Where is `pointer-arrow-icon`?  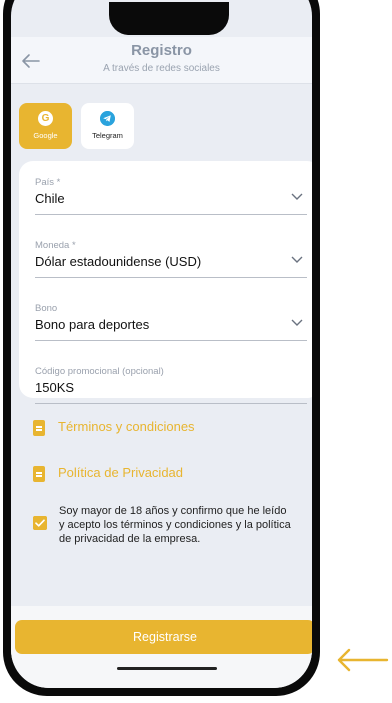
pointer-arrow-icon is located at coordinates (363, 660).